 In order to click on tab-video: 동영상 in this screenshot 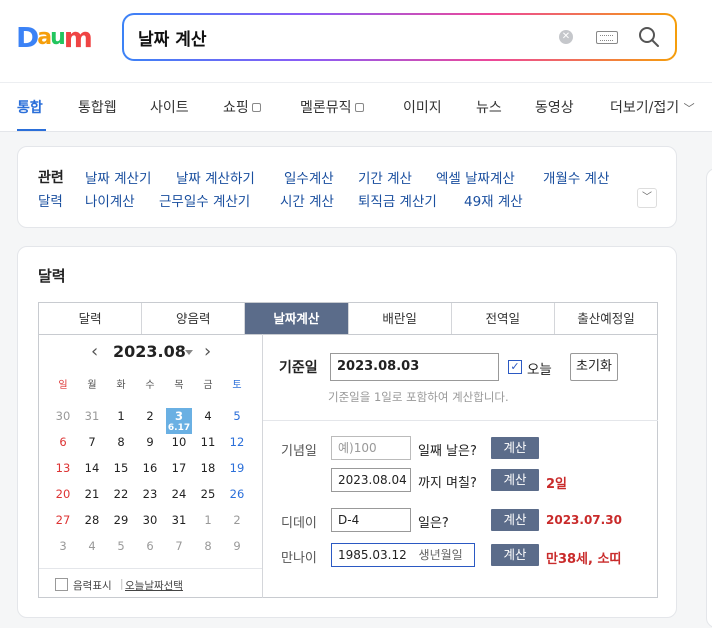, I will do `click(554, 107)`.